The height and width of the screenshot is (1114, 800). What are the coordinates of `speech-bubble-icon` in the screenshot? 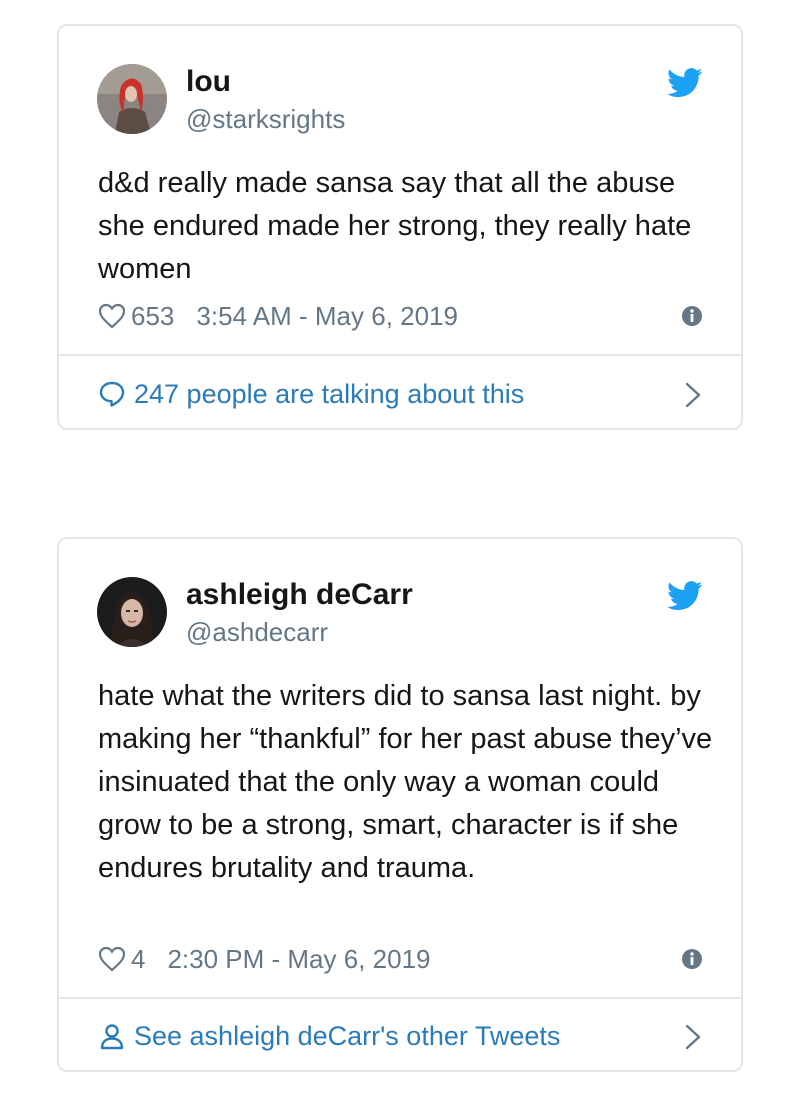 It's located at (112, 394).